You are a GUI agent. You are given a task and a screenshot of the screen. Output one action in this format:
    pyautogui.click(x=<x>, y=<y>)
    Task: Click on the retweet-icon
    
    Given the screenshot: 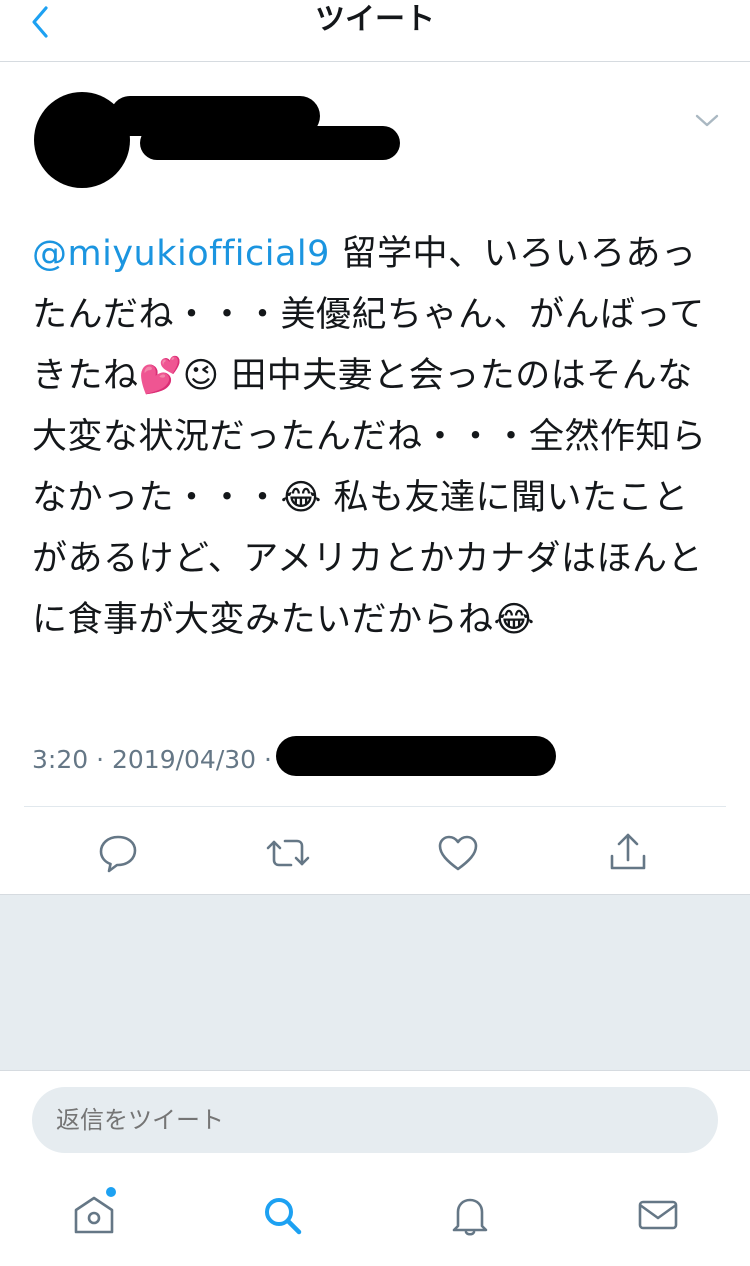 What is the action you would take?
    pyautogui.click(x=288, y=853)
    